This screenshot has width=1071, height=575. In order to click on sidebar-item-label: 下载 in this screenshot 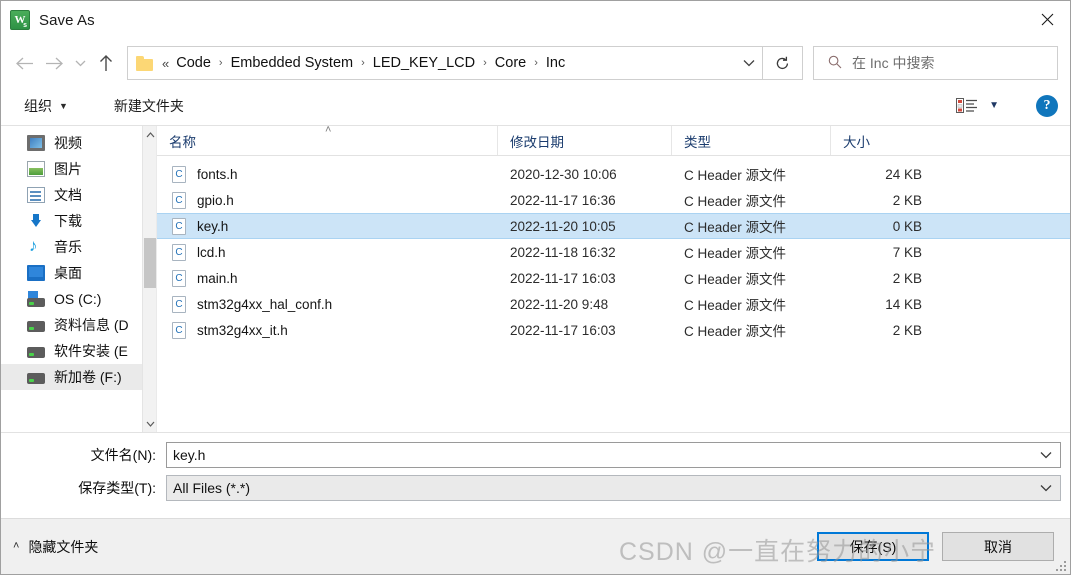, I will do `click(68, 221)`.